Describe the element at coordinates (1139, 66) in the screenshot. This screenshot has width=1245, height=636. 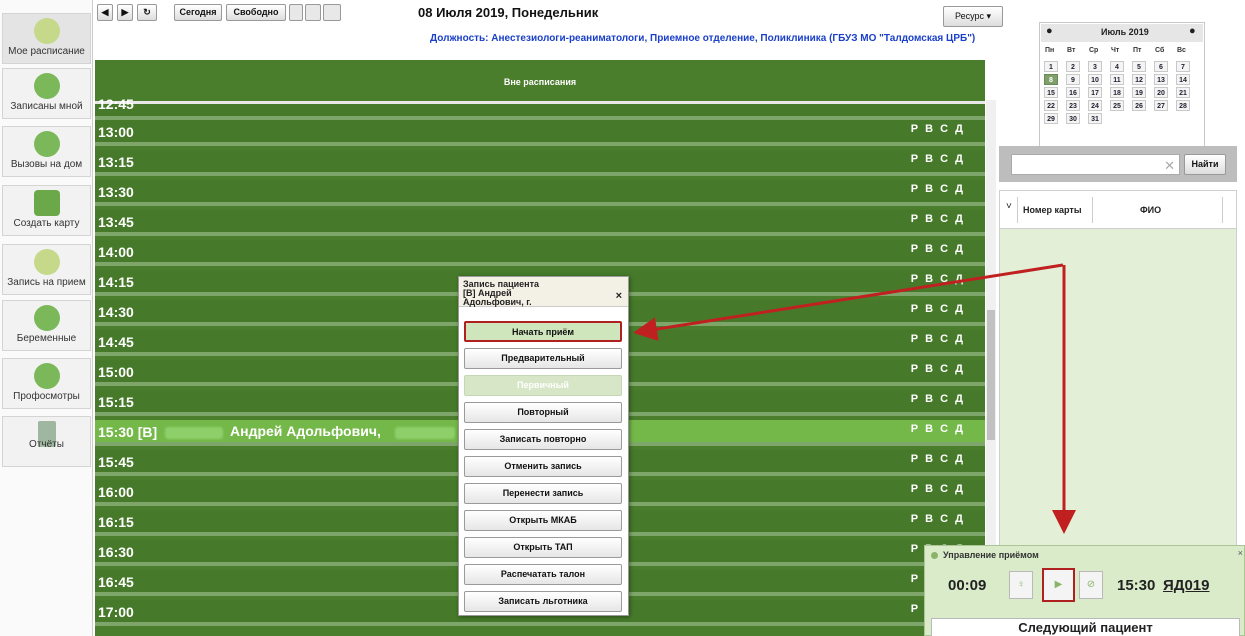
I see `calendar-day: 5` at that location.